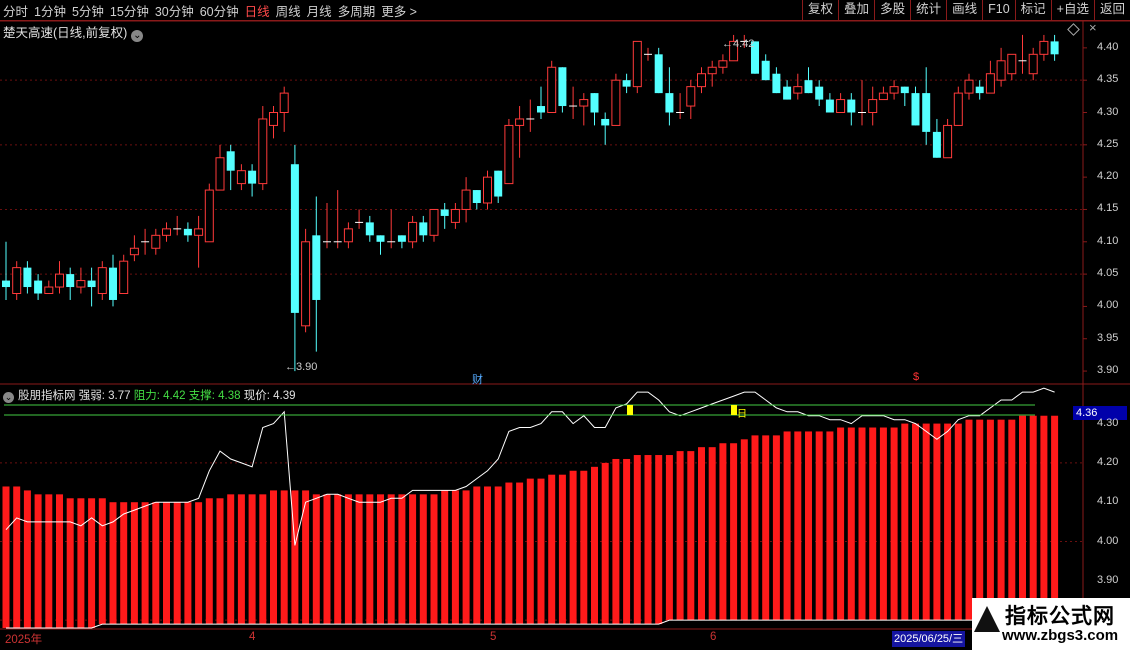  I want to click on indicator-name: 股朋指标网, so click(47, 396).